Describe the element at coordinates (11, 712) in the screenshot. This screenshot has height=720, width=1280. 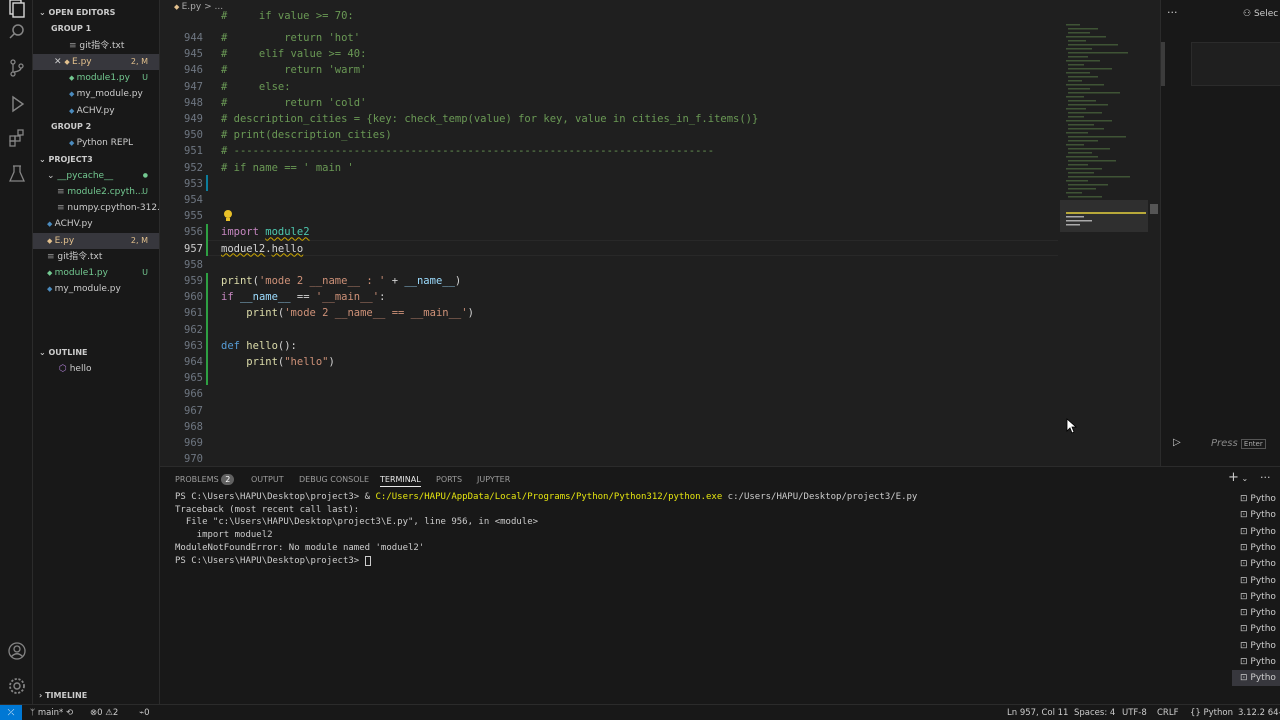
I see `remote-indicator-icon: ⤫` at that location.